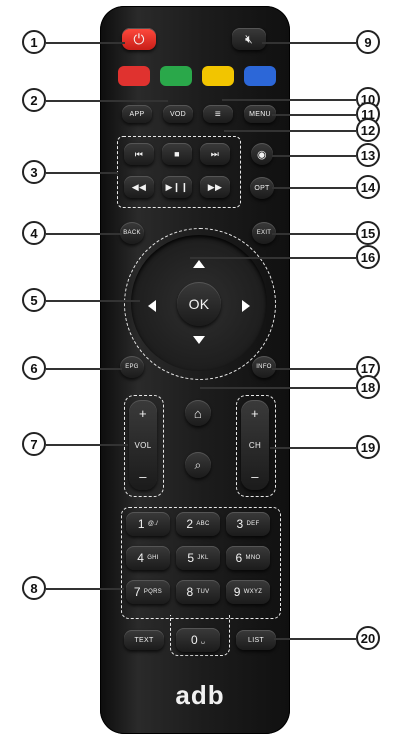  I want to click on callout-16: 16, so click(368, 257).